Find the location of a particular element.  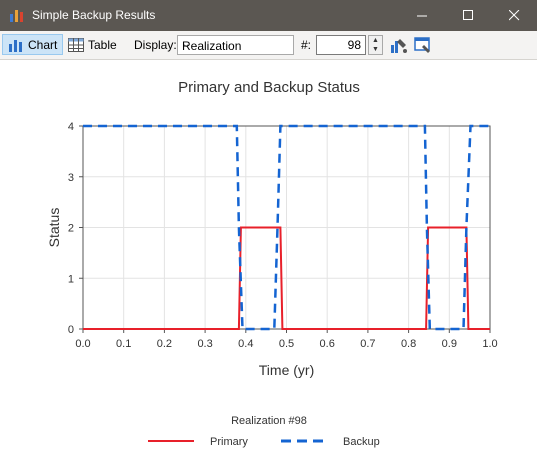

title-bar: Simple Backup Results is located at coordinates (268, 15).